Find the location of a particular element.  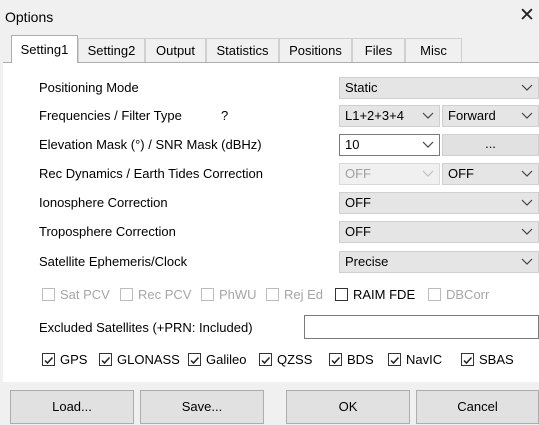

sbas-label: SBAS is located at coordinates (496, 359).